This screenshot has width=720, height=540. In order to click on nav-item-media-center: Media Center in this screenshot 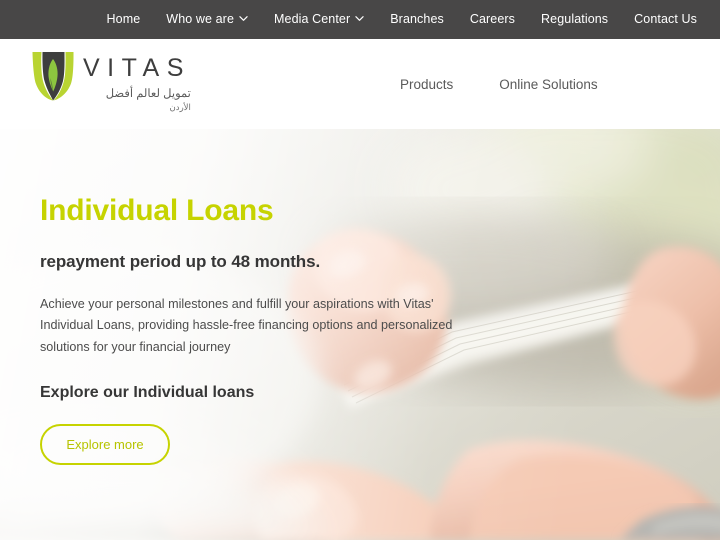, I will do `click(319, 19)`.